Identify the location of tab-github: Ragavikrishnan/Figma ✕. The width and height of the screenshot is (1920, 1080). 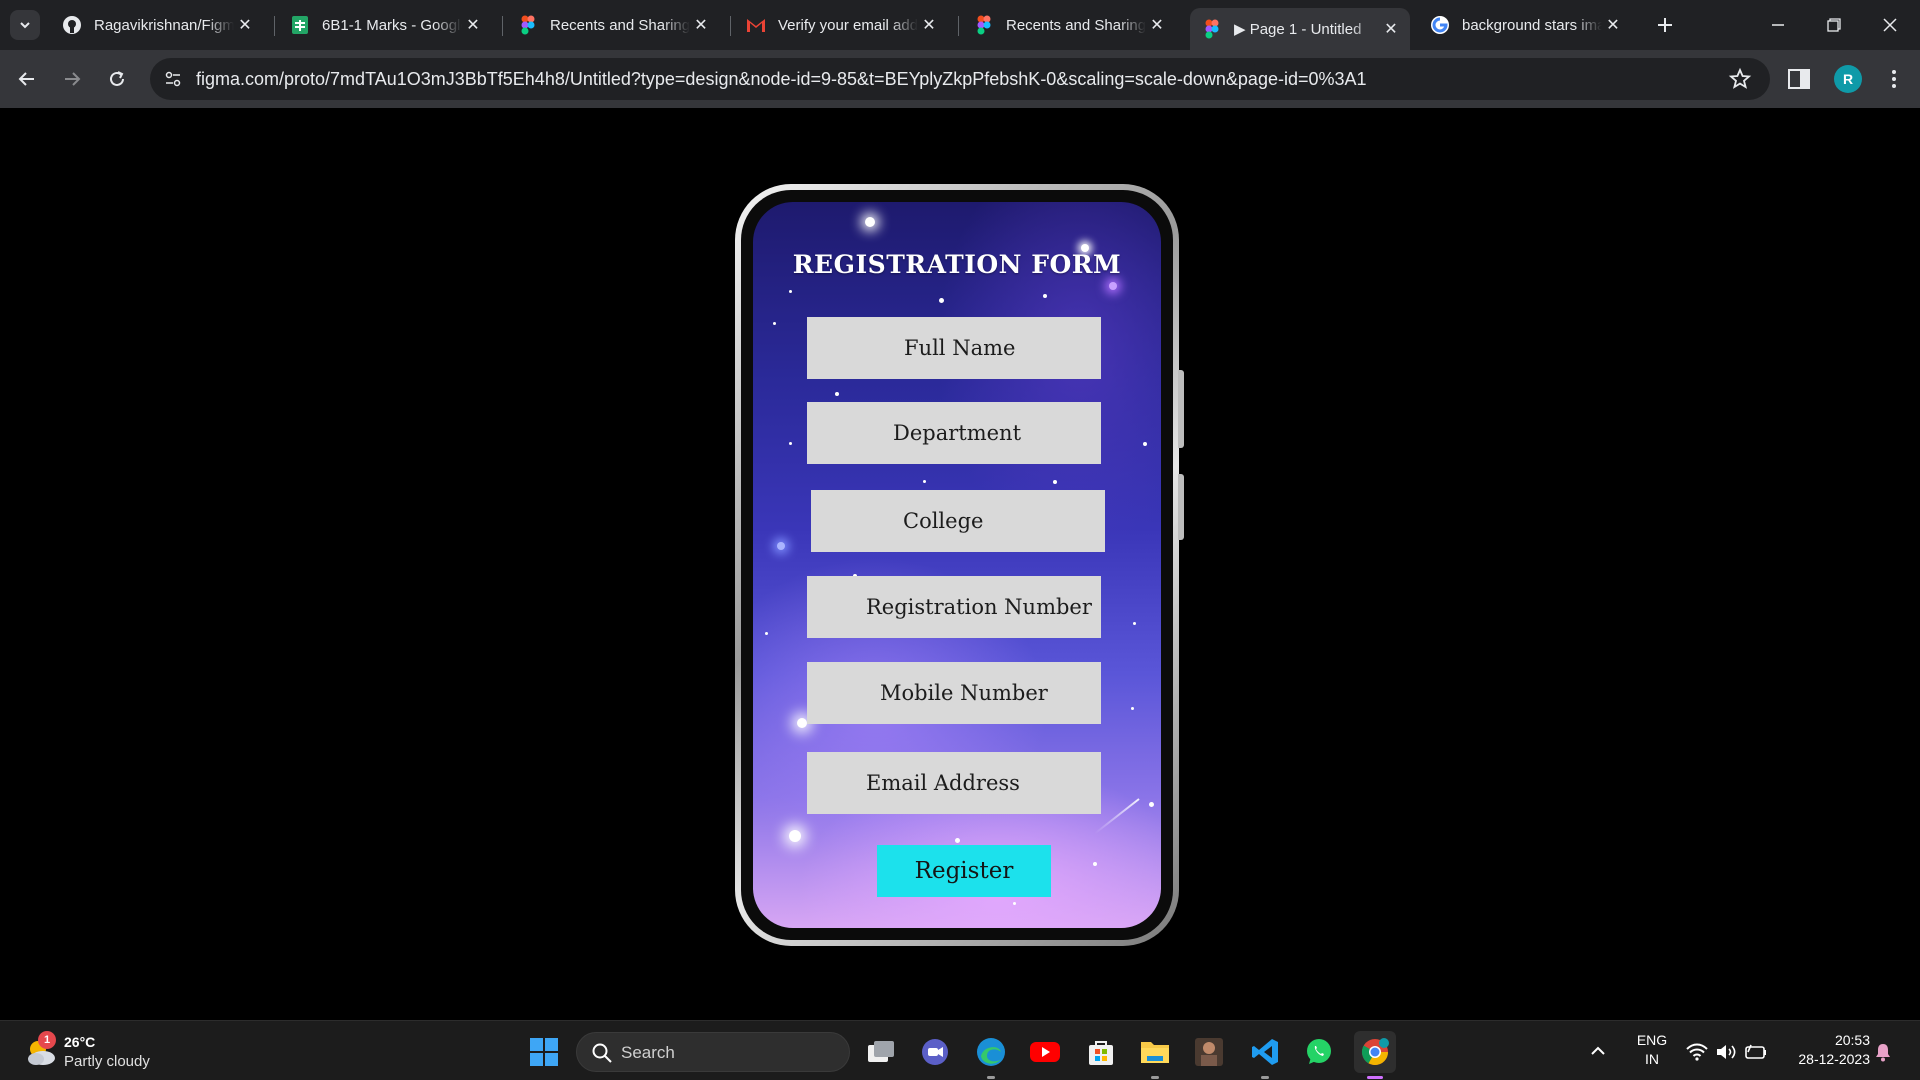
(157, 25).